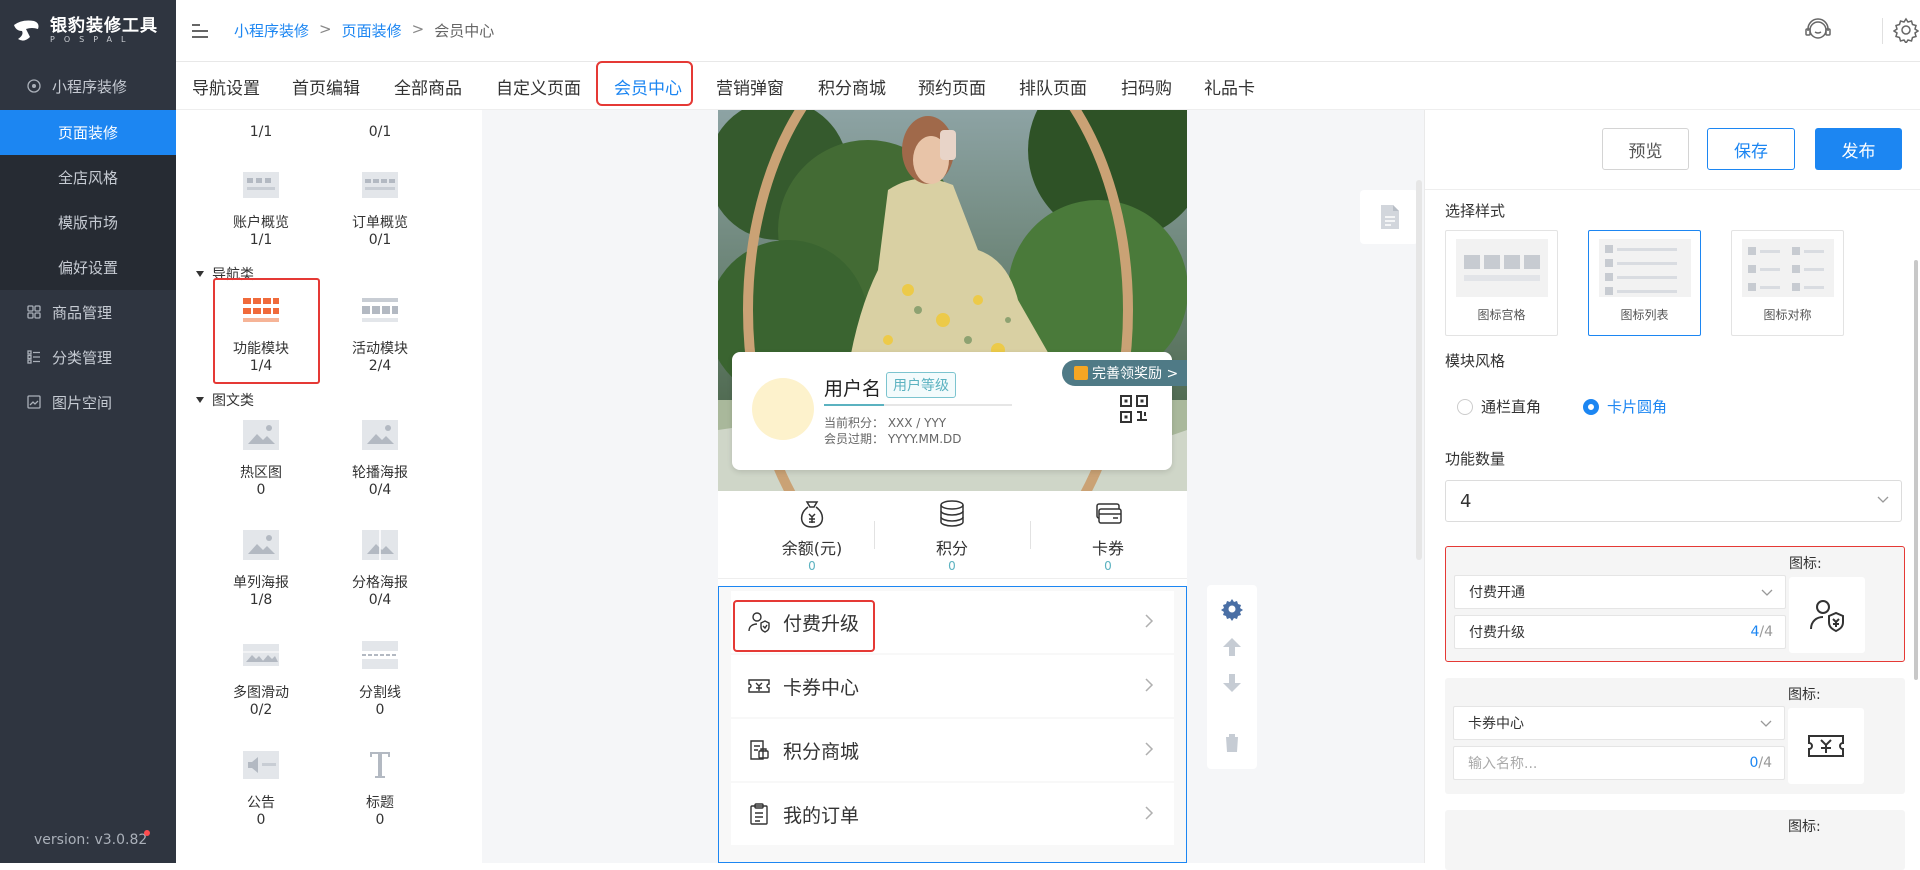 The height and width of the screenshot is (870, 1920). I want to click on list-item: 我的订单, so click(952, 814).